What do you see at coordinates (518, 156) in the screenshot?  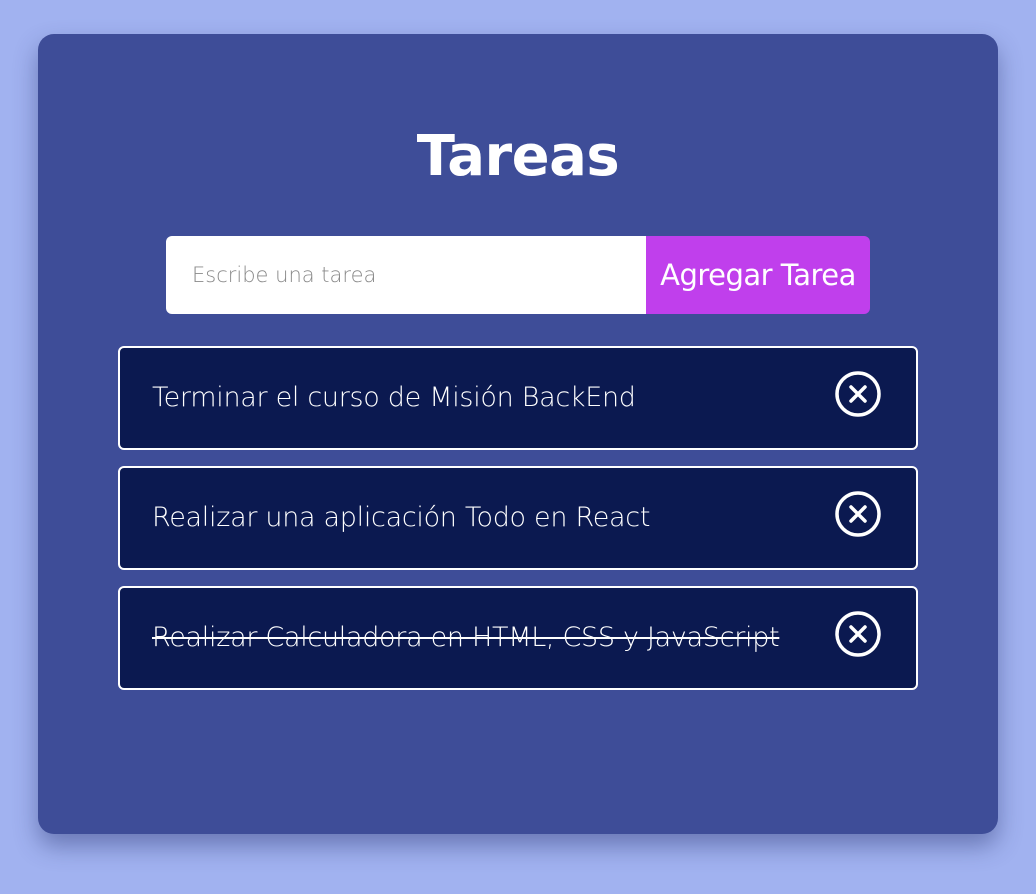 I see `page-title: Tareas` at bounding box center [518, 156].